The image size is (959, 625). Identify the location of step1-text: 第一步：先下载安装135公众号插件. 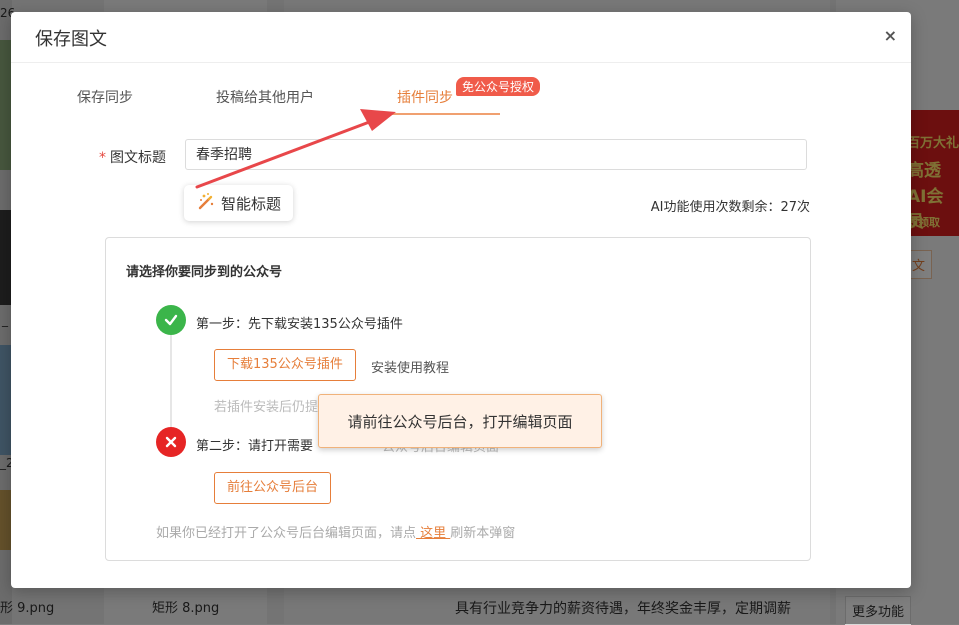
(299, 324).